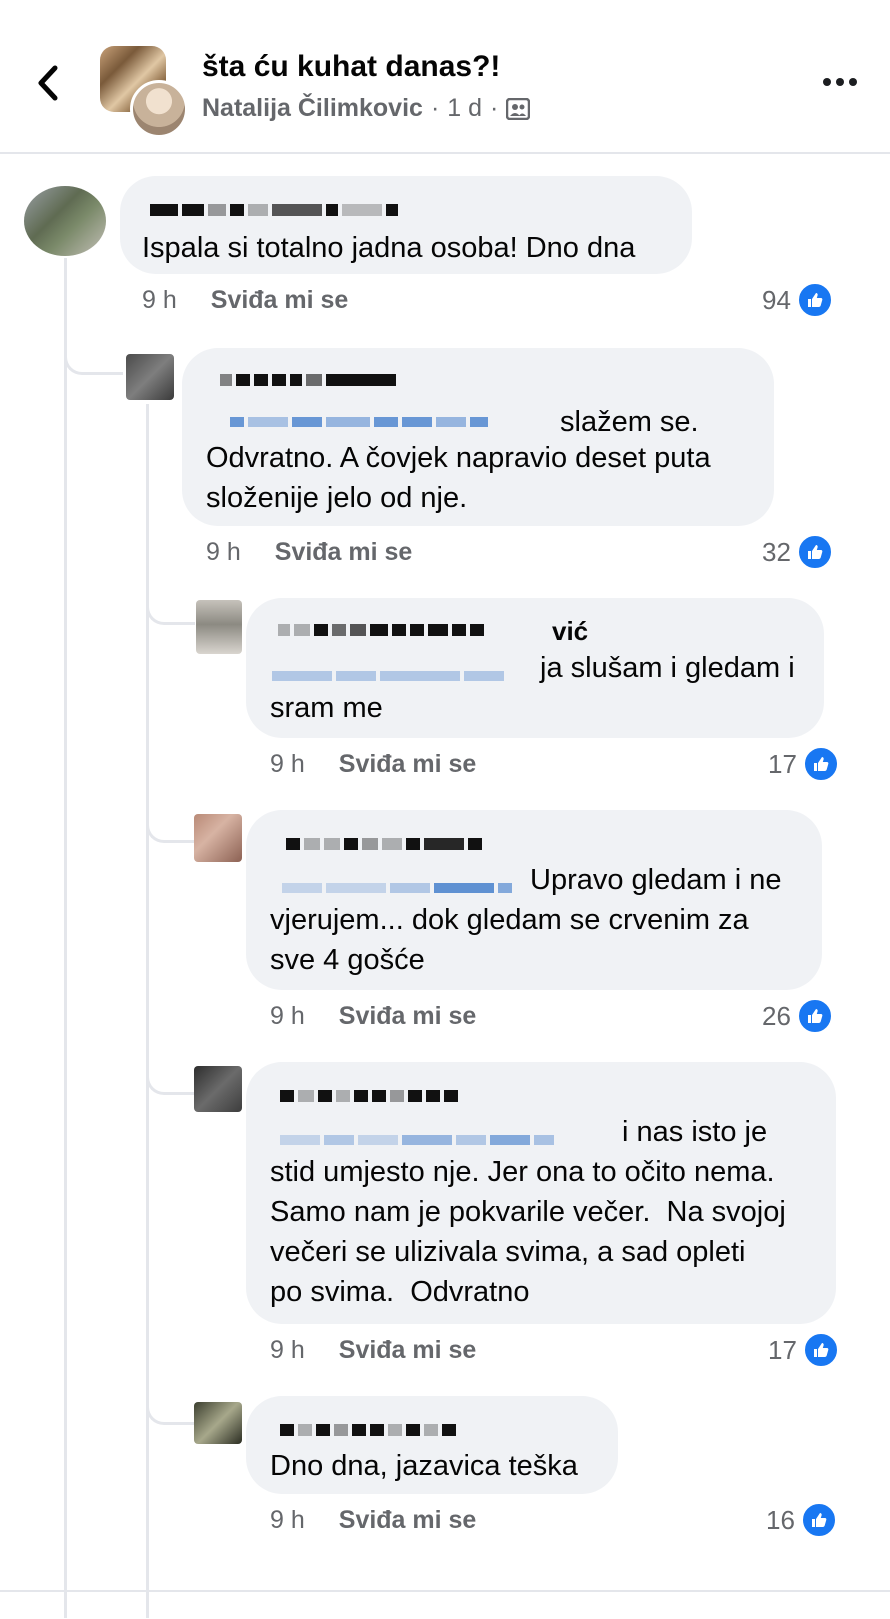 Image resolution: width=890 pixels, height=1619 pixels. What do you see at coordinates (464, 108) in the screenshot?
I see `post-time: 1 d` at bounding box center [464, 108].